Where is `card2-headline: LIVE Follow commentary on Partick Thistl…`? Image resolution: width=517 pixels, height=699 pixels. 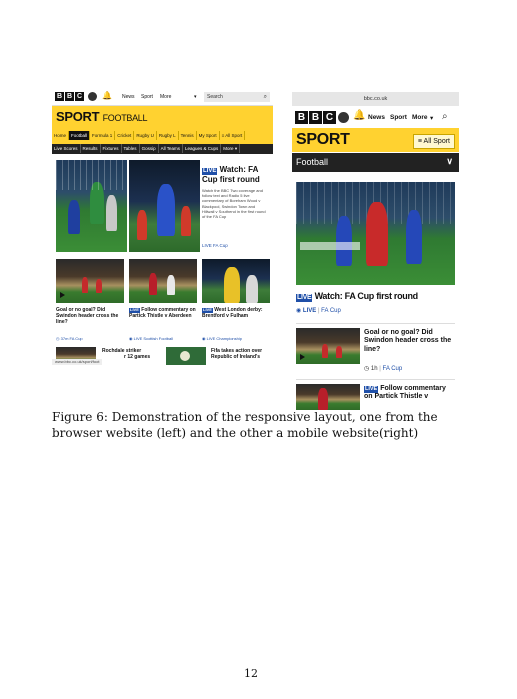
card2-headline: LIVE Follow commentary on Partick Thistl… is located at coordinates (164, 313).